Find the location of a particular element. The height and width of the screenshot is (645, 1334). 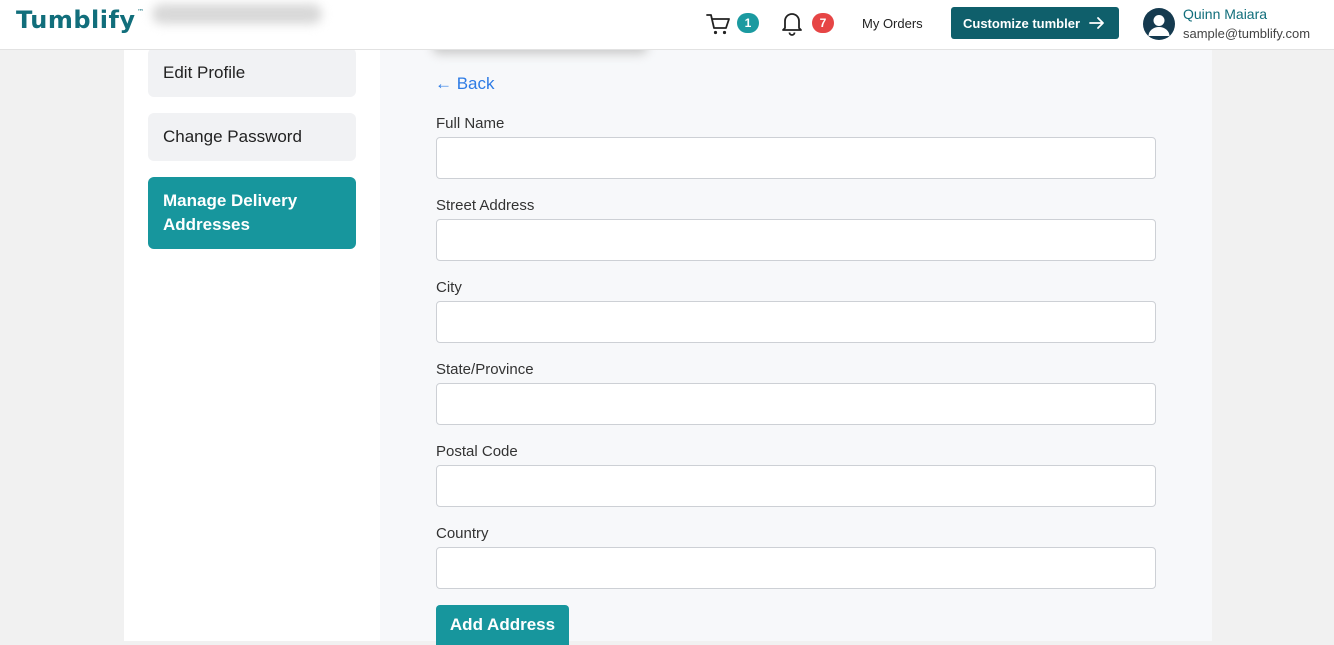

back-link: ← Back is located at coordinates (465, 84).